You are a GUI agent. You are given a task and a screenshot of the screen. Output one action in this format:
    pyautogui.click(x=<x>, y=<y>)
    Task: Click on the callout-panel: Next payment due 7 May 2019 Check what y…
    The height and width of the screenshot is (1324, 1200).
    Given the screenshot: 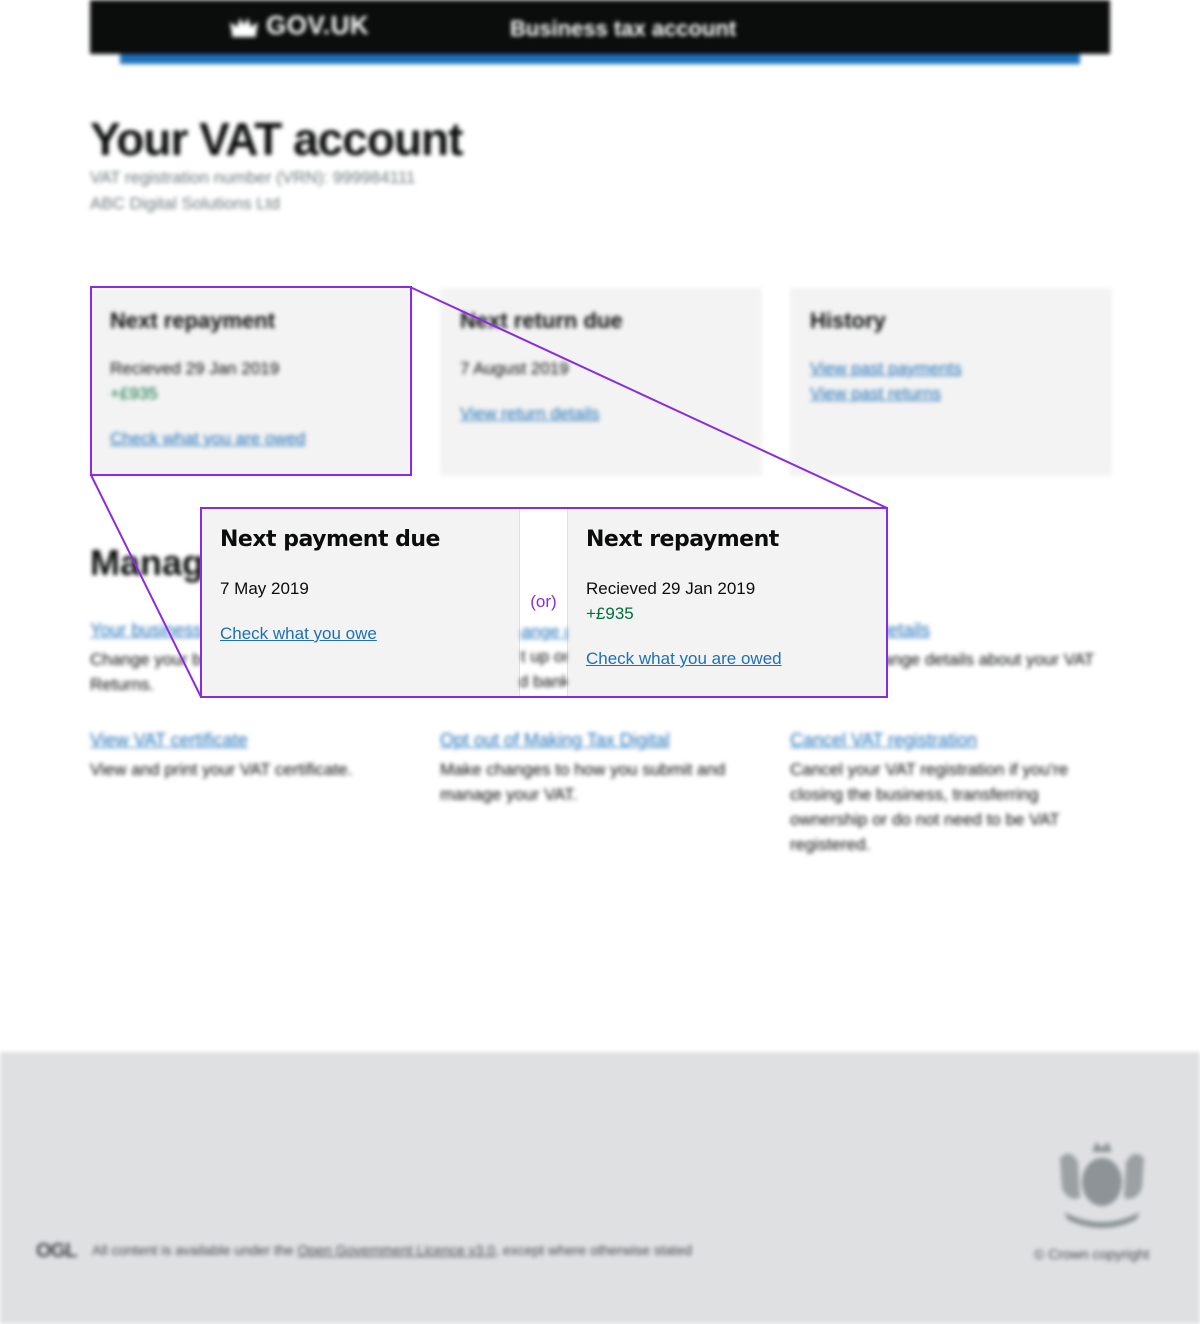 What is the action you would take?
    pyautogui.click(x=544, y=602)
    